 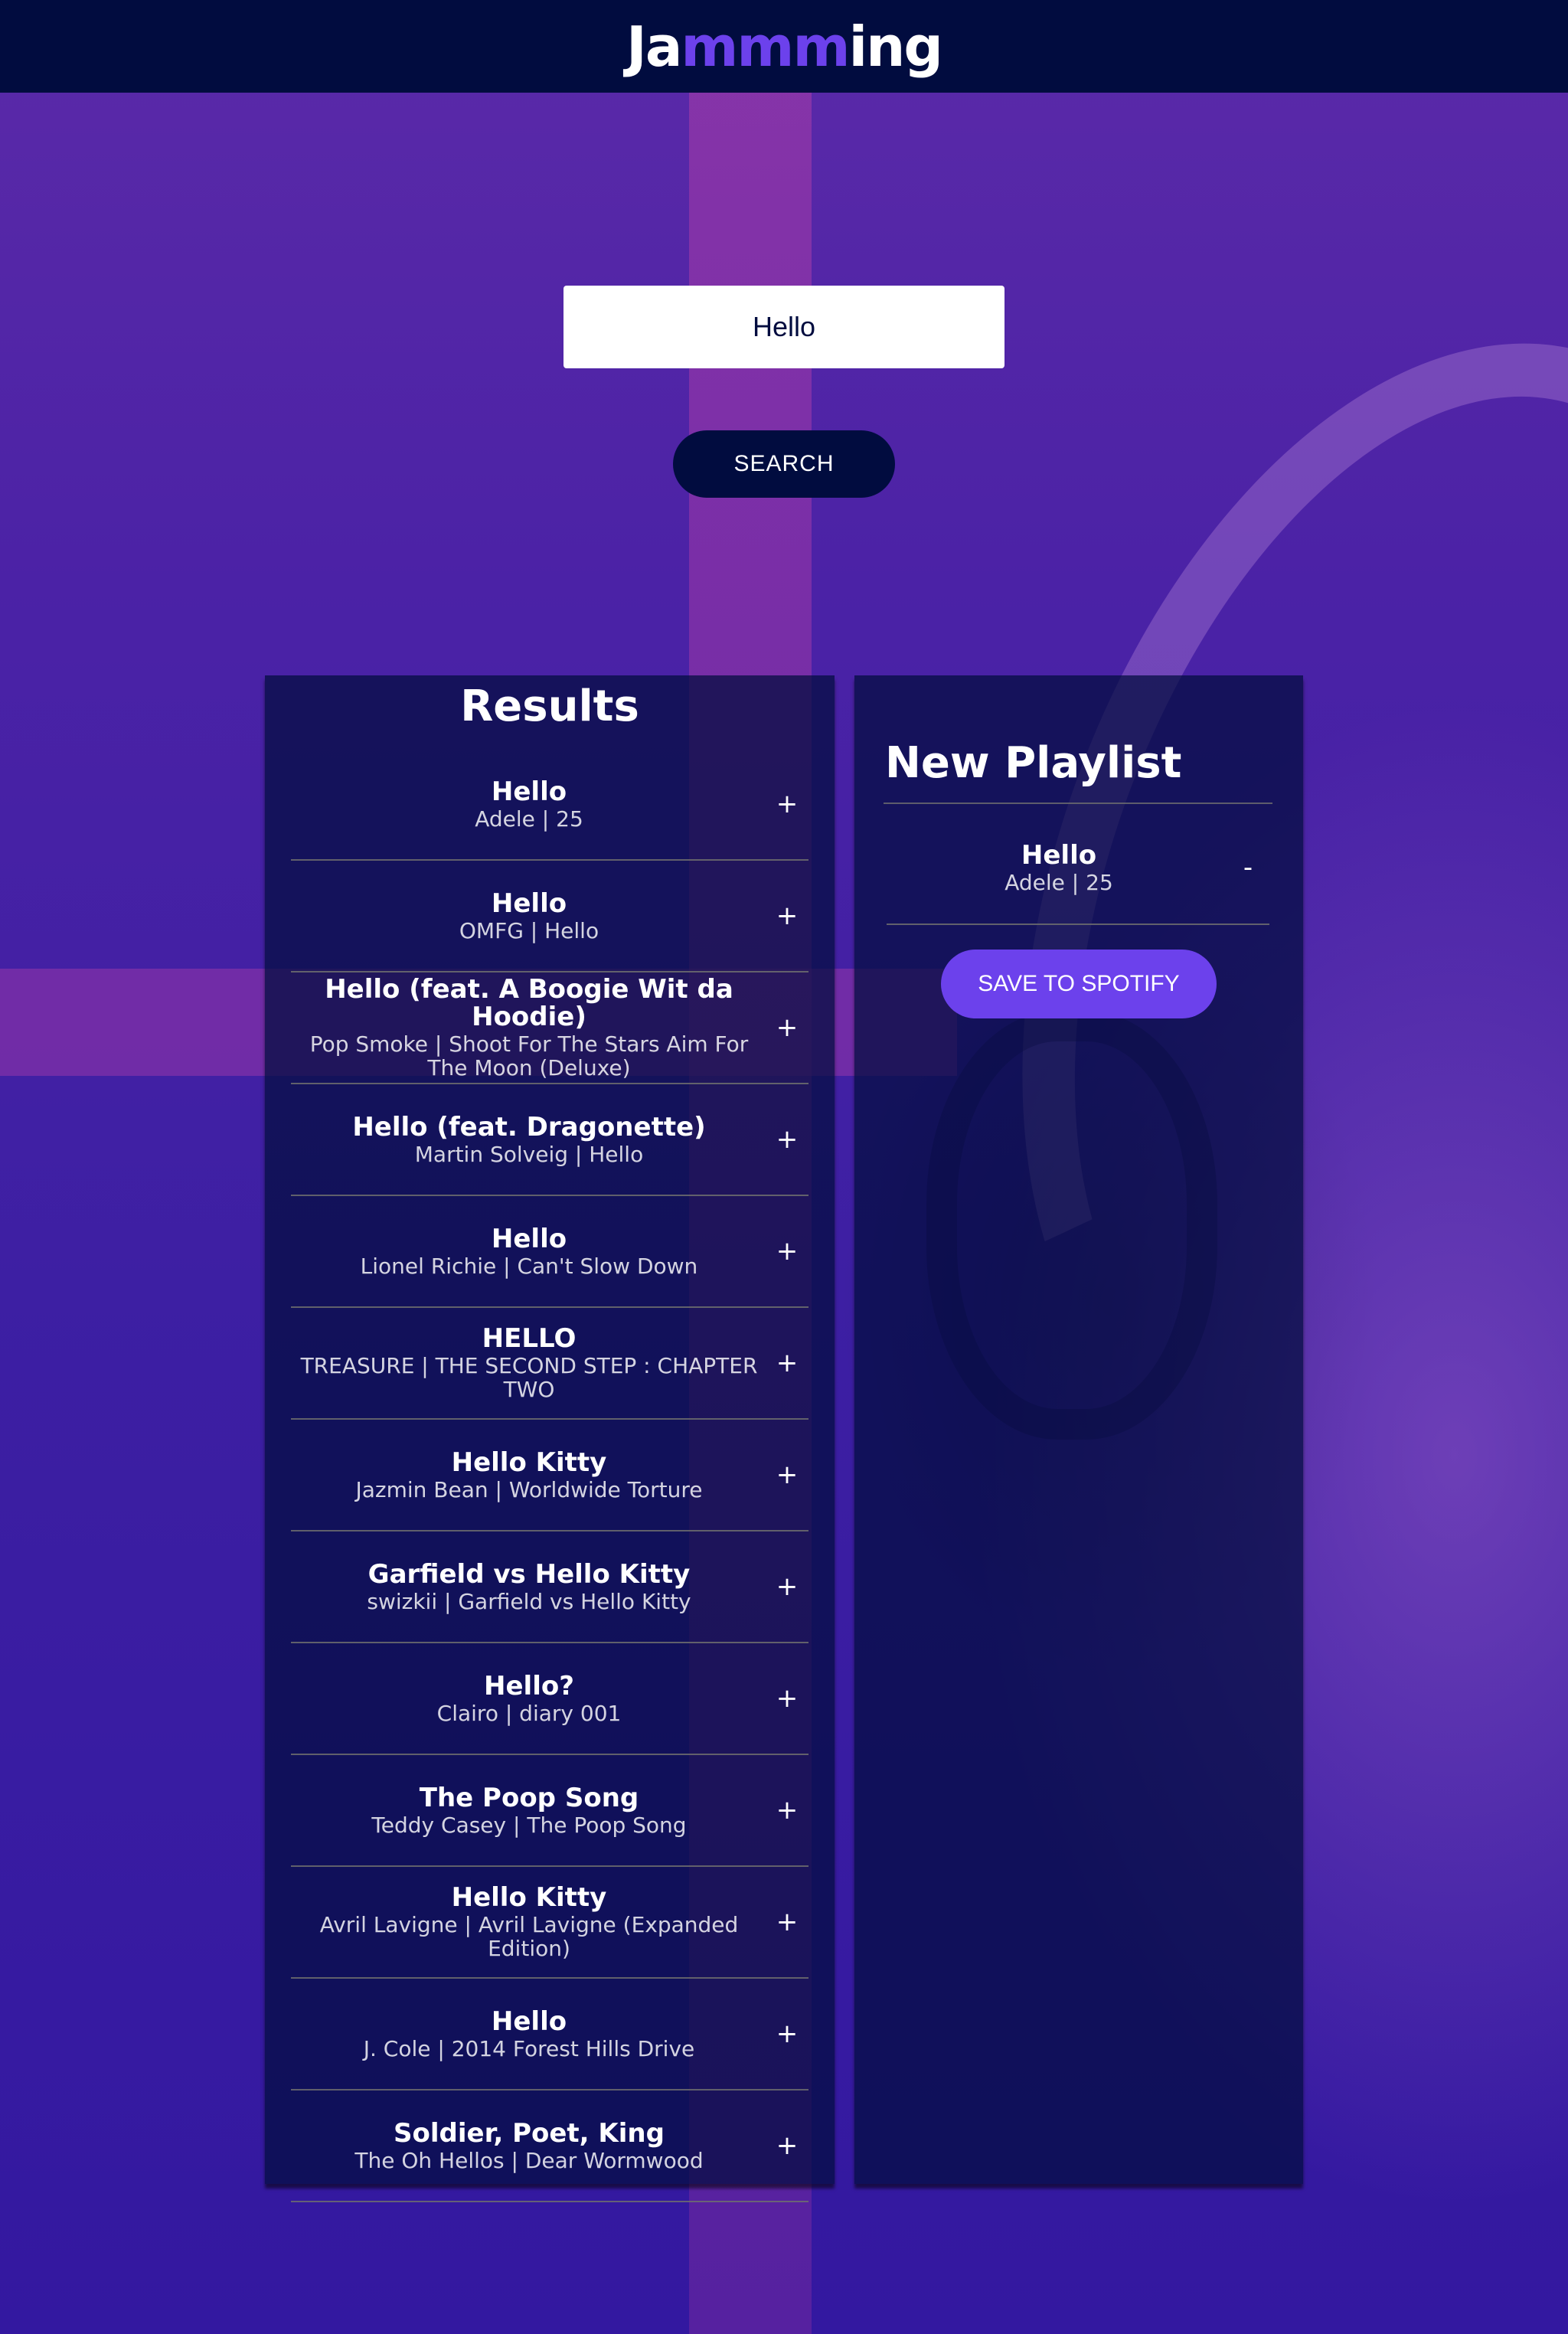 What do you see at coordinates (1078, 803) in the screenshot?
I see `playlist-title-divider` at bounding box center [1078, 803].